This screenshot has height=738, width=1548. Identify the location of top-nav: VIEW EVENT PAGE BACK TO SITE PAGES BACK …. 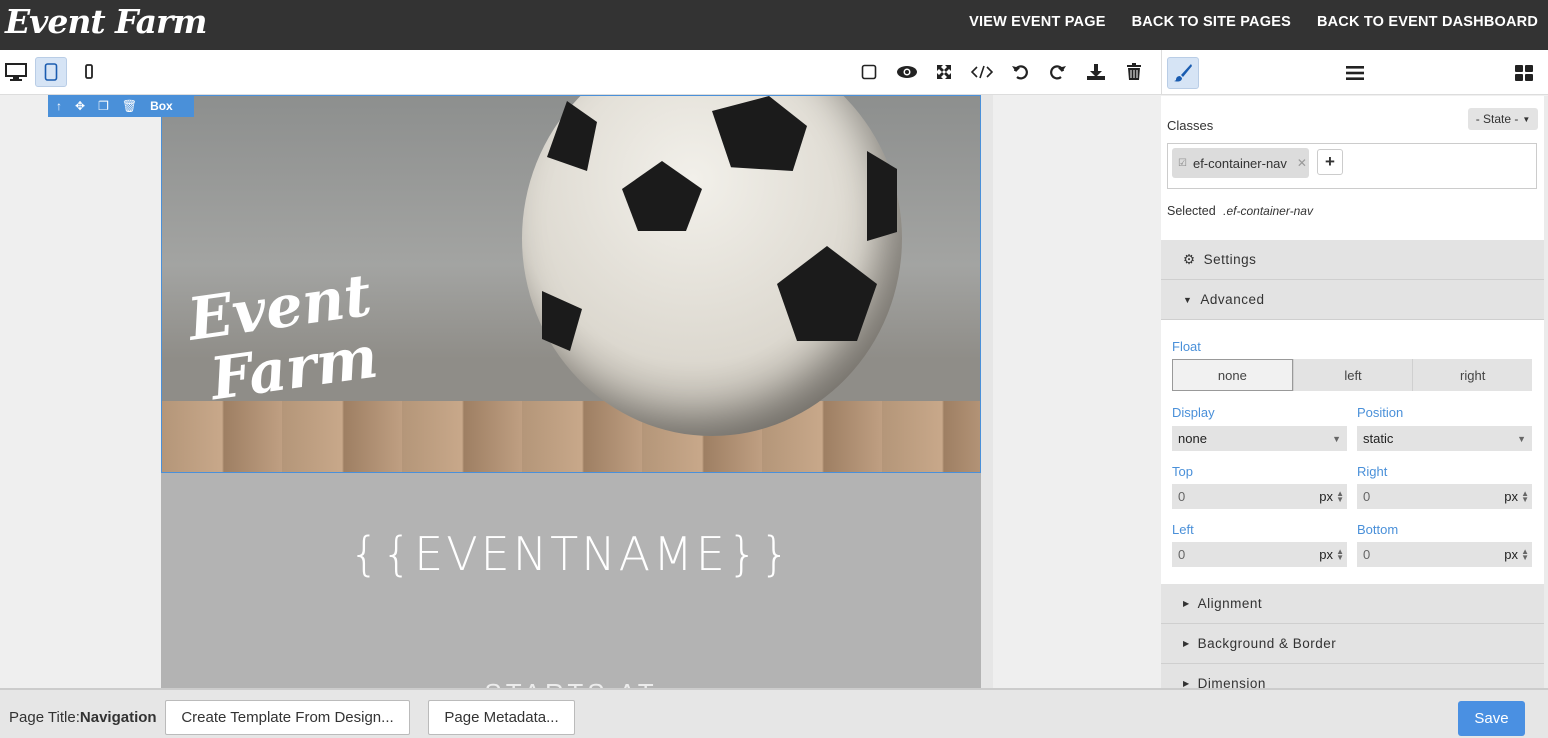
(1253, 22).